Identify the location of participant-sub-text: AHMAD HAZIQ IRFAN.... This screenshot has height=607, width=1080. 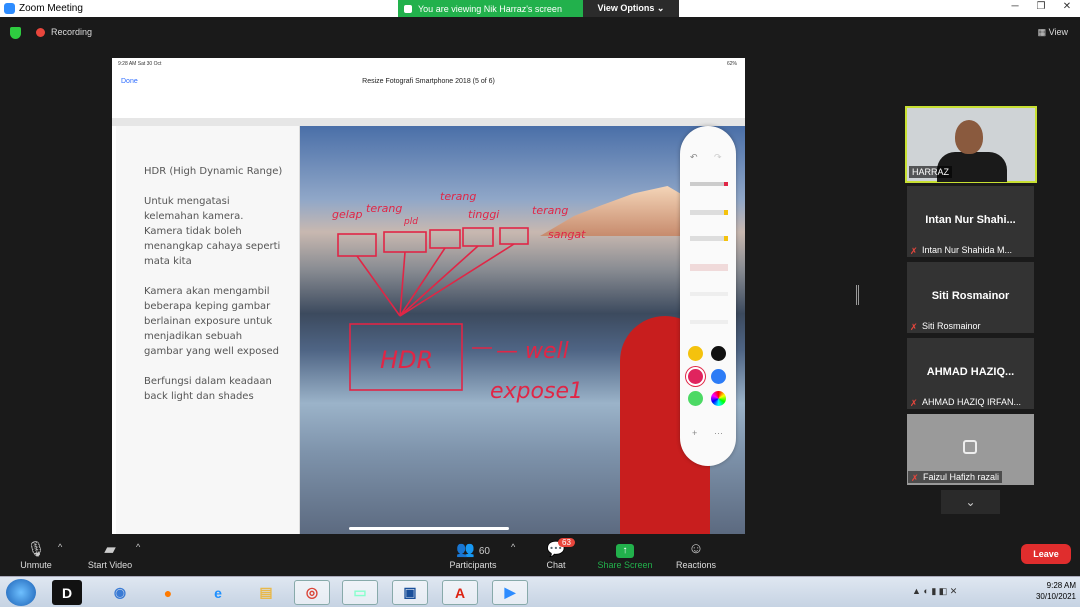
(972, 402).